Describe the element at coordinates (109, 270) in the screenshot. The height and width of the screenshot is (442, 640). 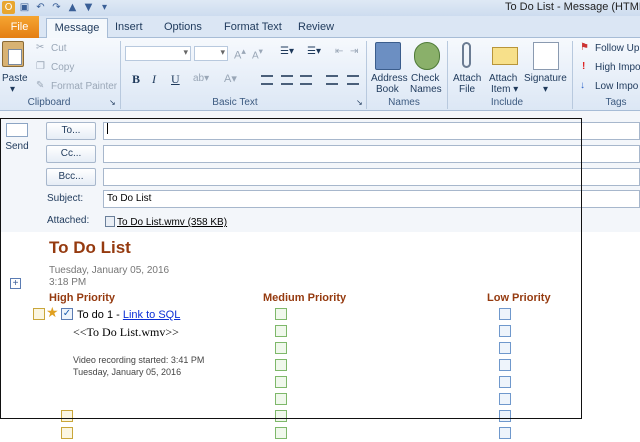
I see `note-date: Tuesday, January 05, 2016` at that location.